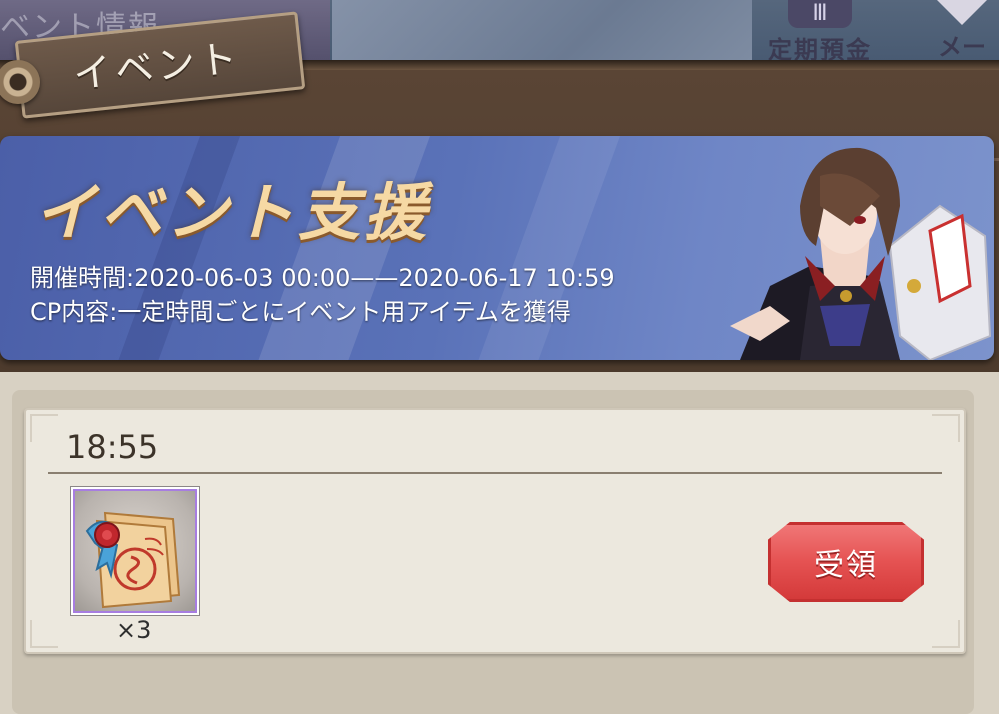 The width and height of the screenshot is (999, 714). Describe the element at coordinates (134, 630) in the screenshot. I see `reward-item-quantity: ×3` at that location.